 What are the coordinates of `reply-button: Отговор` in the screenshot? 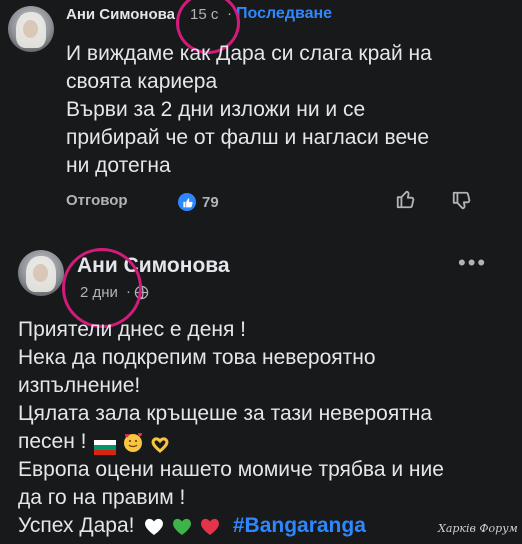 It's located at (97, 200).